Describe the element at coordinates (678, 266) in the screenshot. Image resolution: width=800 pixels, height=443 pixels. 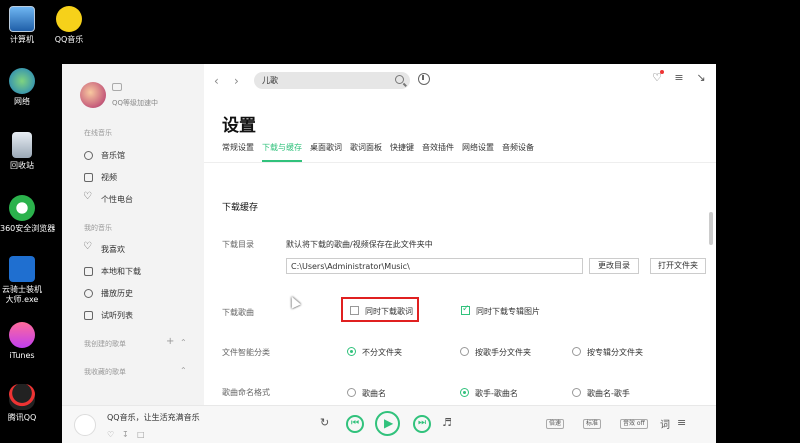
I see `open-folder-button: 打开文件夹` at that location.